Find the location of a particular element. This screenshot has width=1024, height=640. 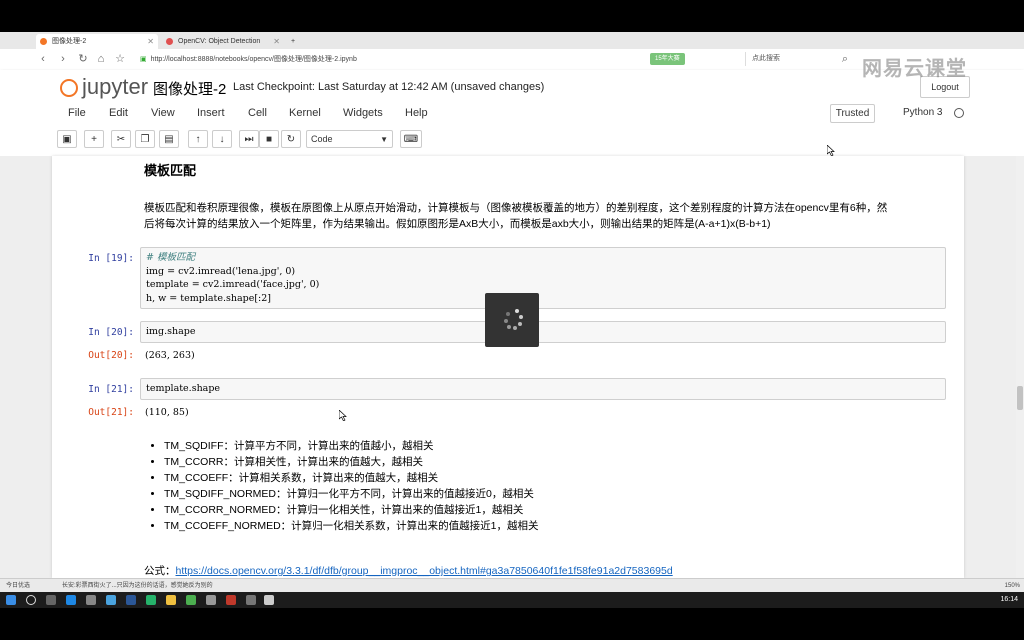

menu-widgets: Widgets is located at coordinates (363, 113).